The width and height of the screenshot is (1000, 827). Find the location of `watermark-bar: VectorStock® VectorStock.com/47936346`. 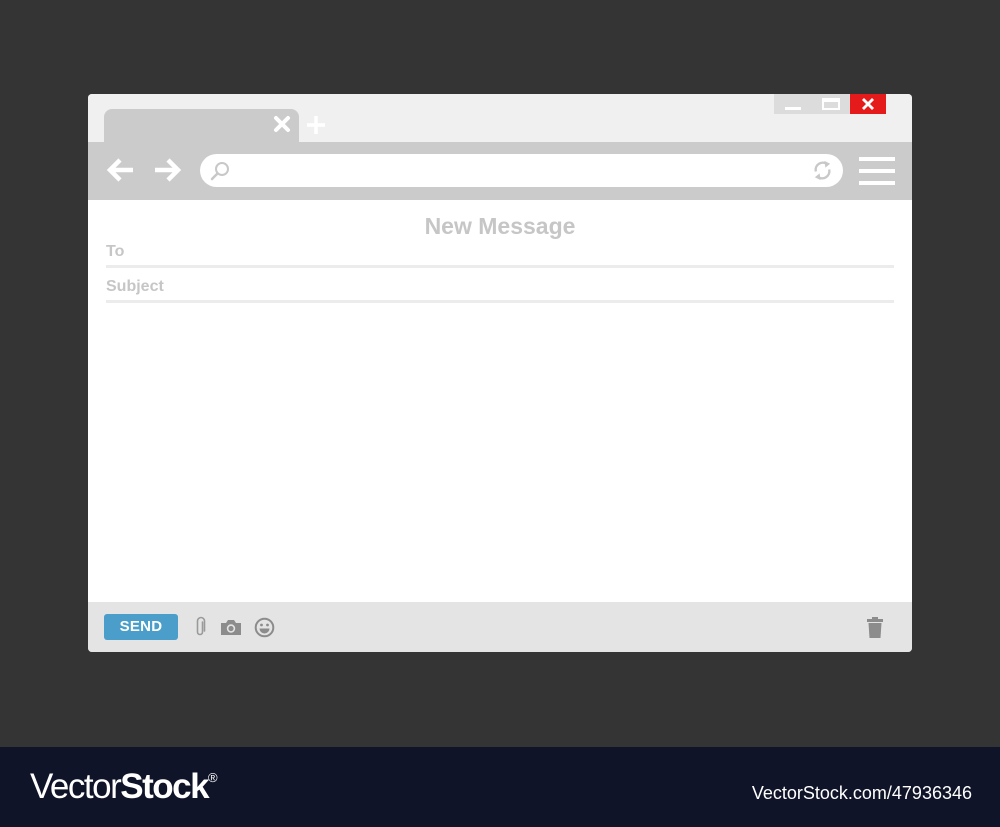

watermark-bar: VectorStock® VectorStock.com/47936346 is located at coordinates (500, 787).